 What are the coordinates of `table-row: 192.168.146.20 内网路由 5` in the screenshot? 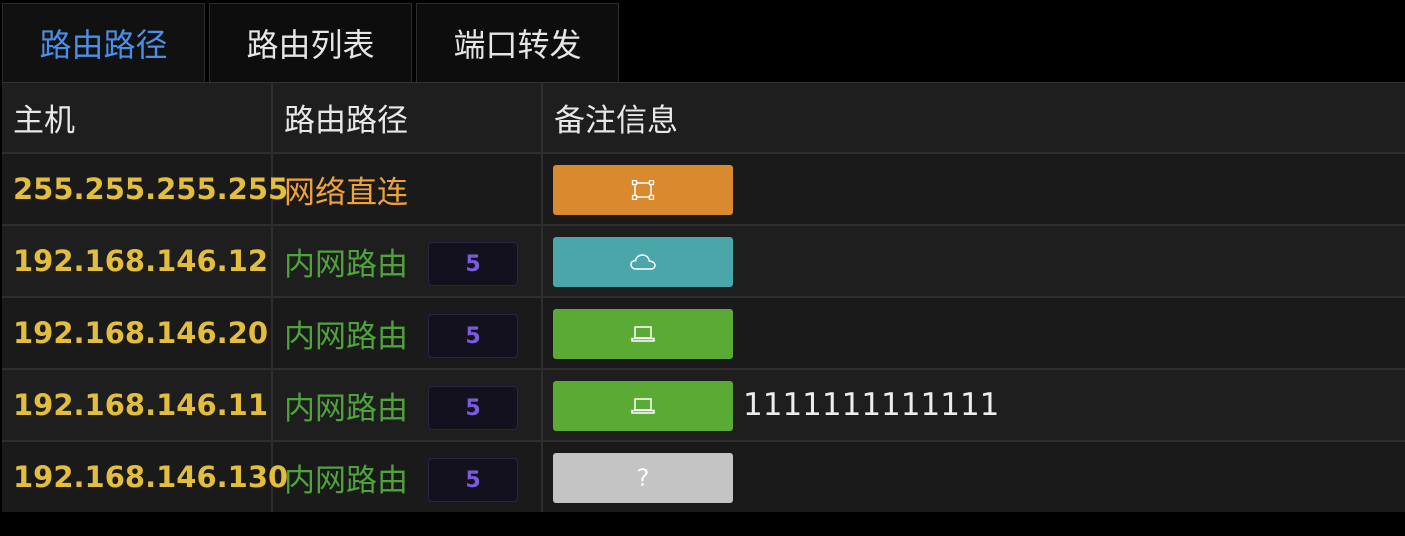 It's located at (703, 334).